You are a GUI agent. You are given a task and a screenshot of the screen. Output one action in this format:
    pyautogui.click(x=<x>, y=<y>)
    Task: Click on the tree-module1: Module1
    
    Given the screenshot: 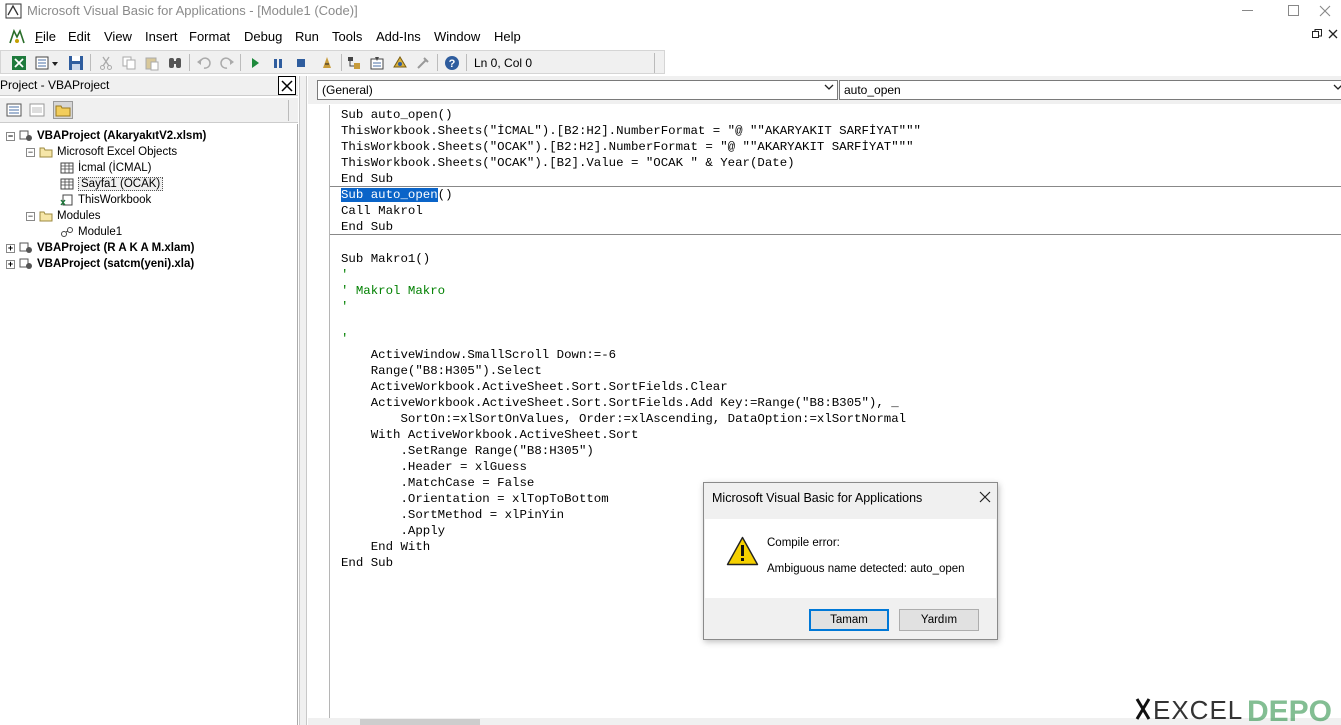 What is the action you would take?
    pyautogui.click(x=91, y=232)
    